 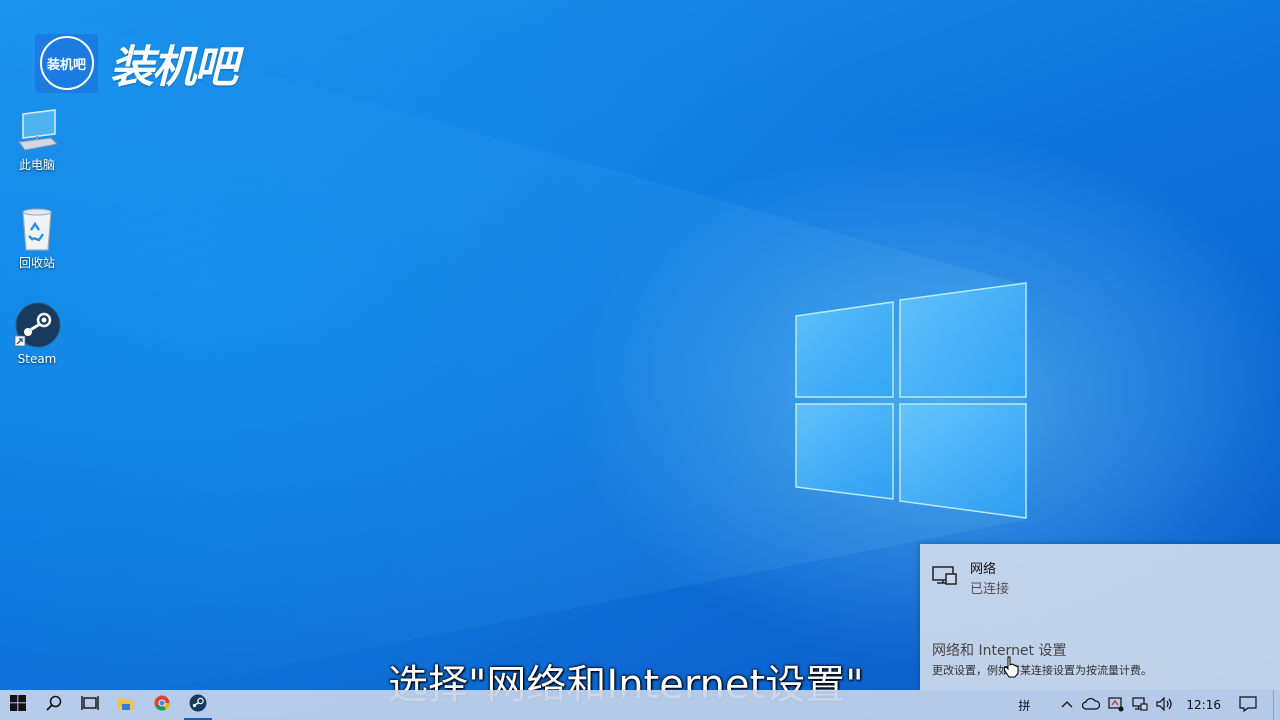 I want to click on taskbar-clock: 12:16, so click(x=1203, y=705).